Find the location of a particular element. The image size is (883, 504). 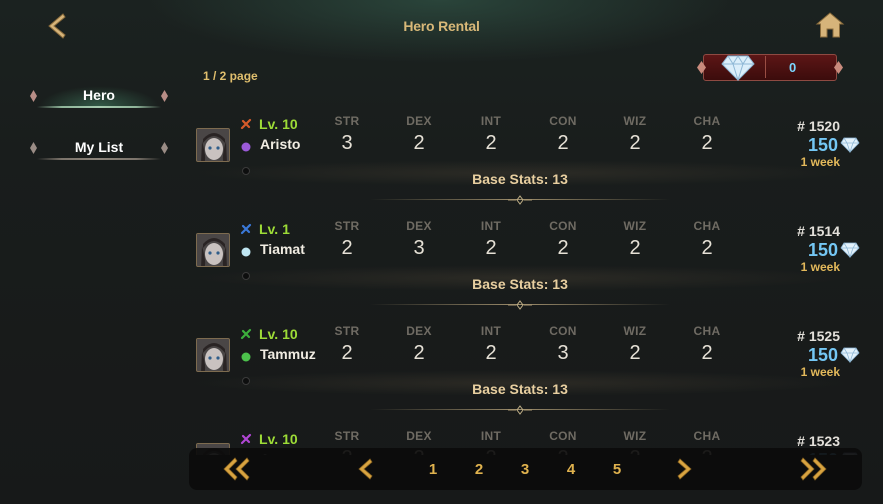

double-chevron-right-icon is located at coordinates (813, 469).